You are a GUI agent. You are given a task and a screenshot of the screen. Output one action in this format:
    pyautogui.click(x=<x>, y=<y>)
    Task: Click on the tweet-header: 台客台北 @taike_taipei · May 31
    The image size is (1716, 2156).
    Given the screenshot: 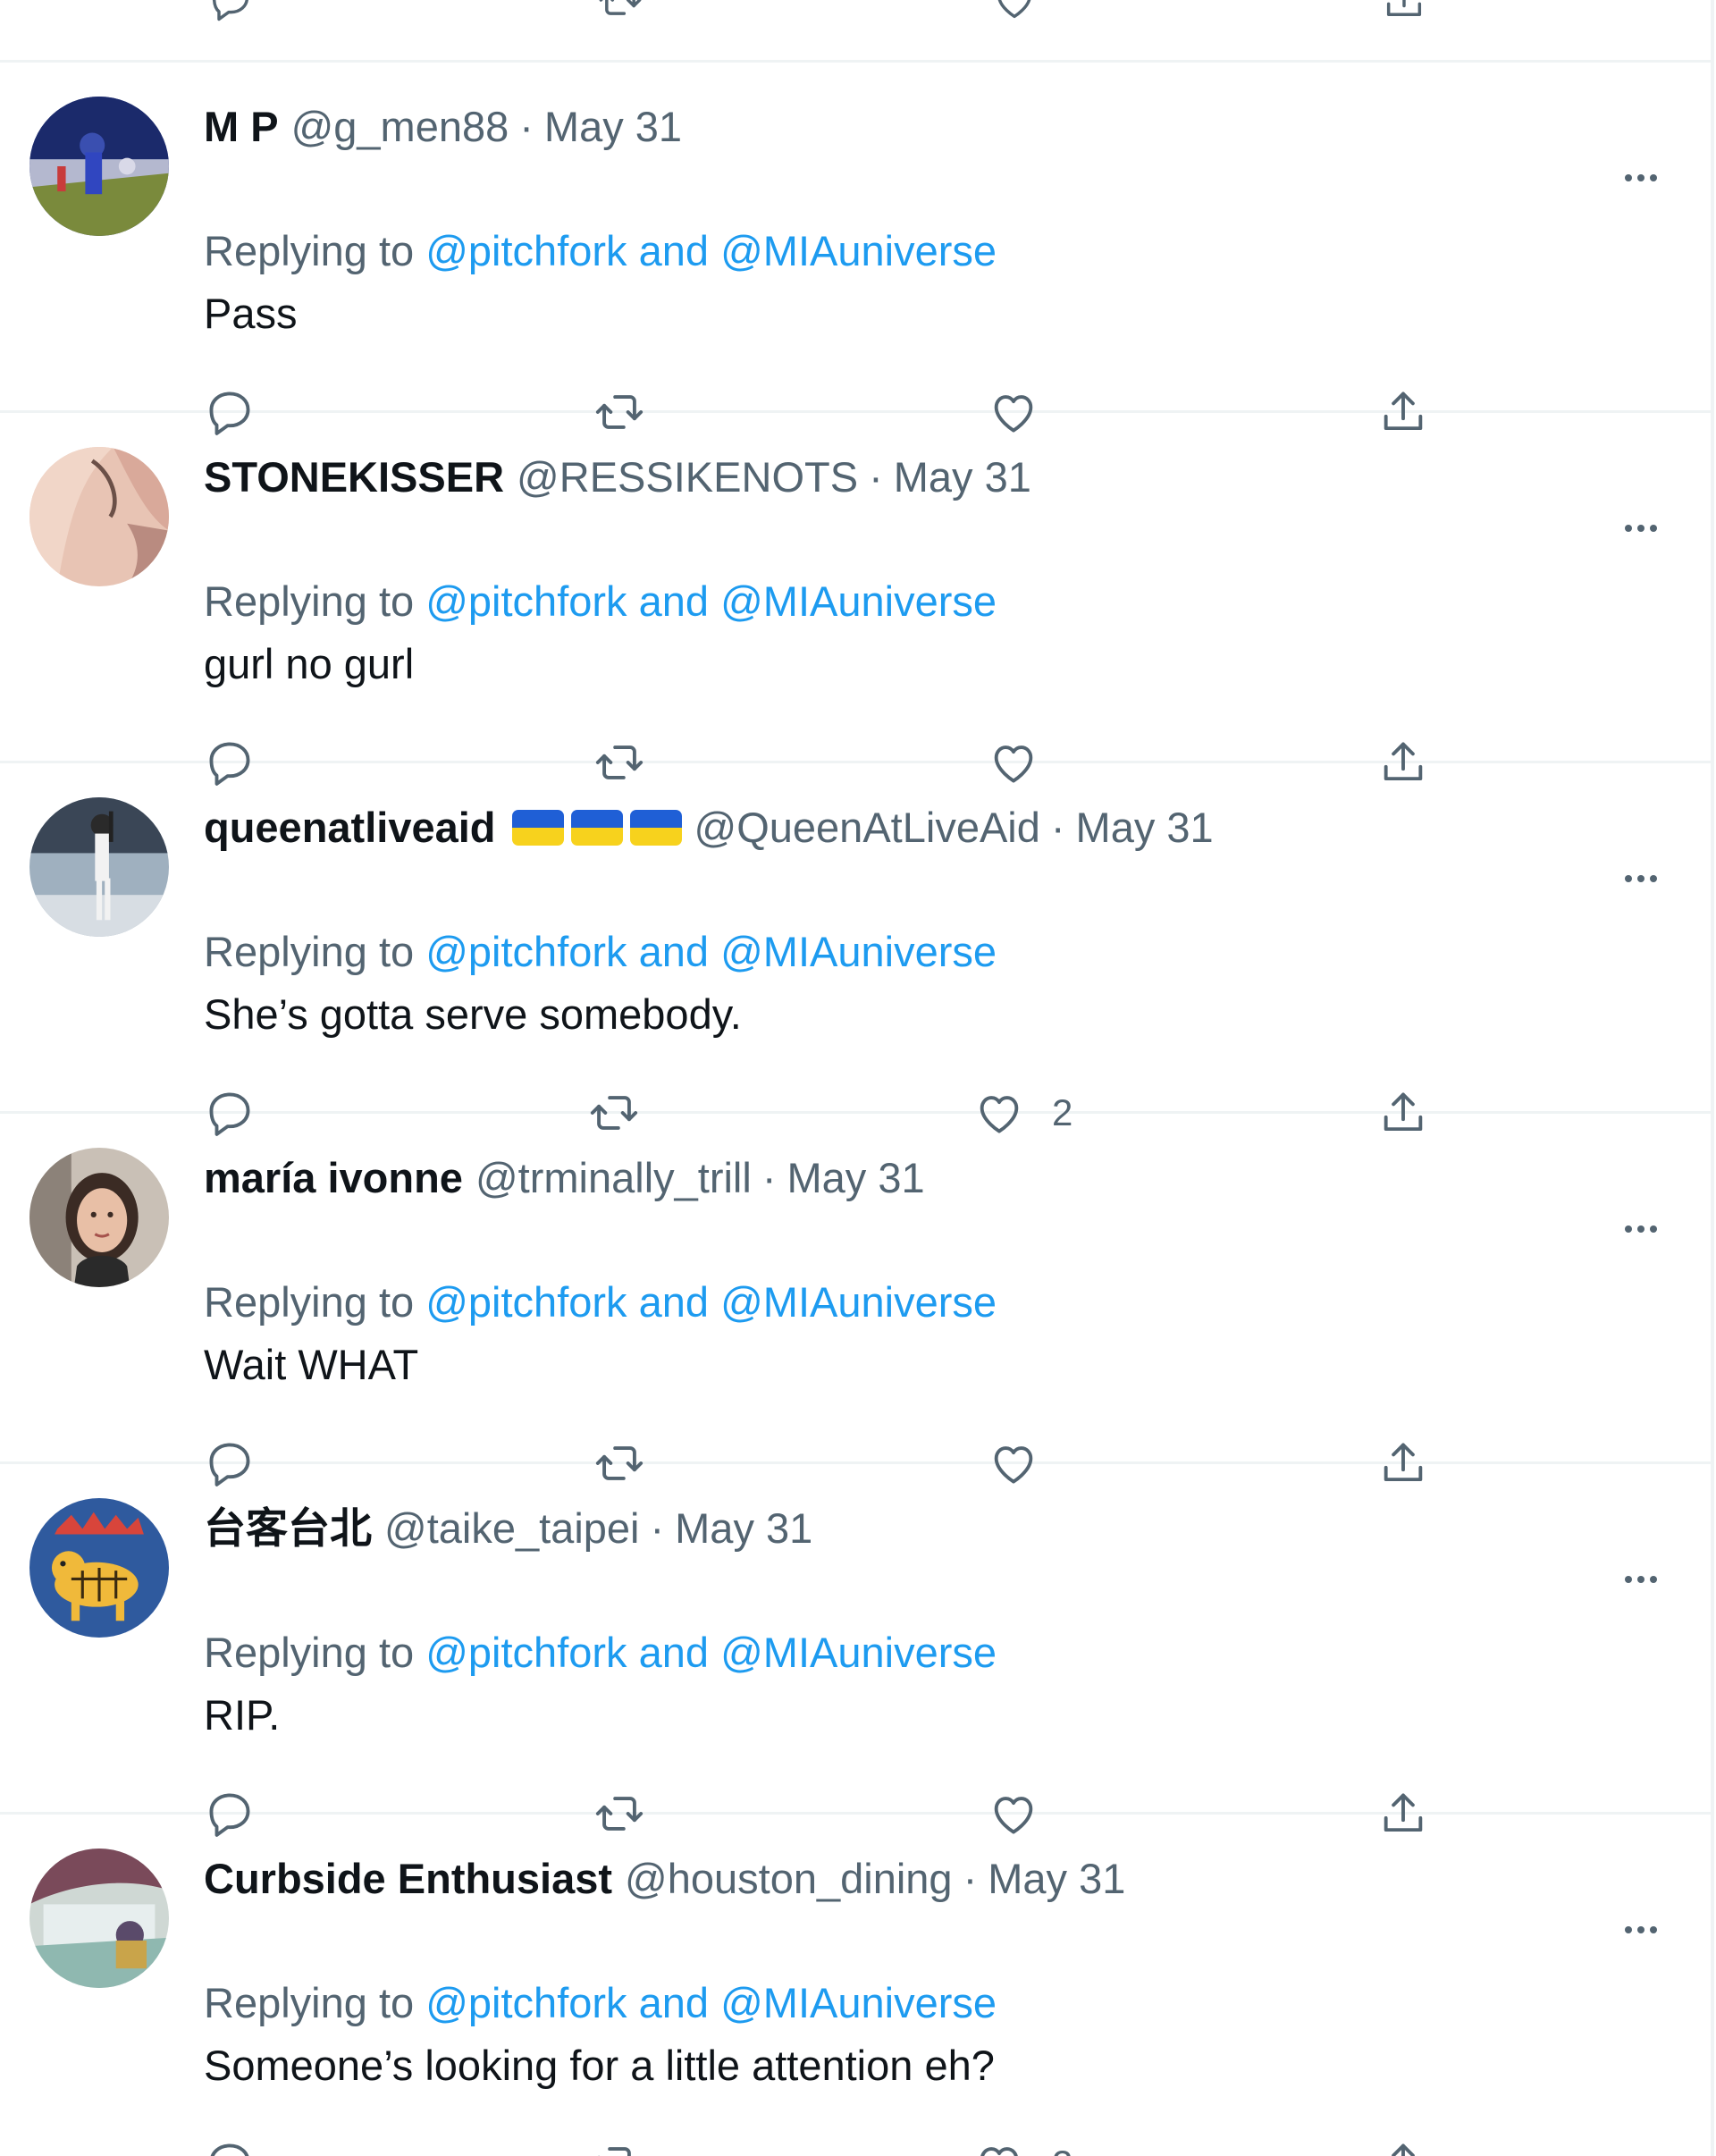 What is the action you would take?
    pyautogui.click(x=508, y=1528)
    